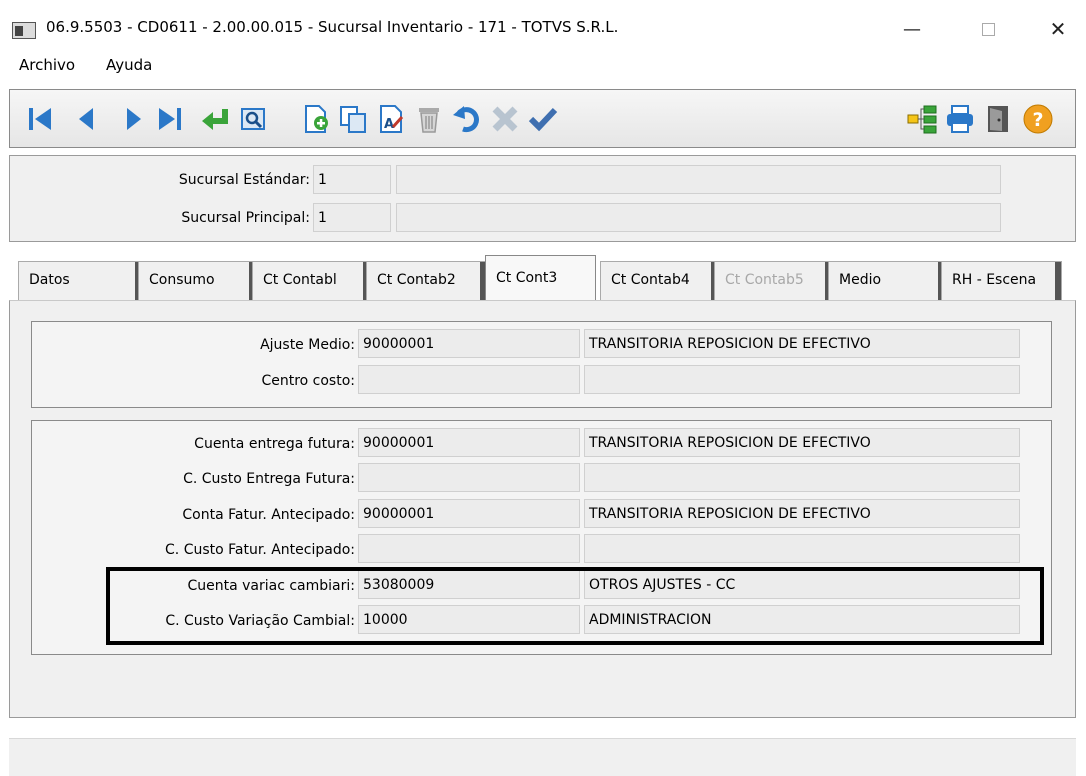 The image size is (1086, 776). I want to click on new-record-icon, so click(315, 119).